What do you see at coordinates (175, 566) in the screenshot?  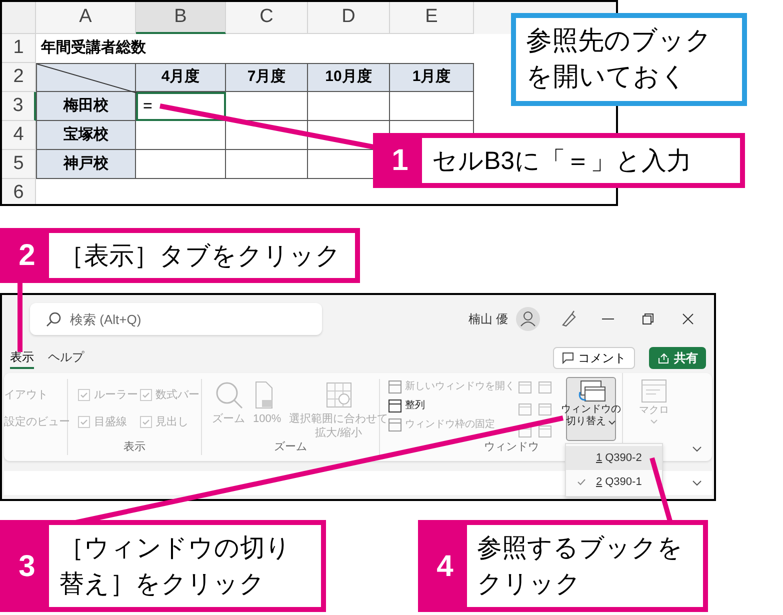 I see `step-text: ［ウィンドウの切り替え］をクリック` at bounding box center [175, 566].